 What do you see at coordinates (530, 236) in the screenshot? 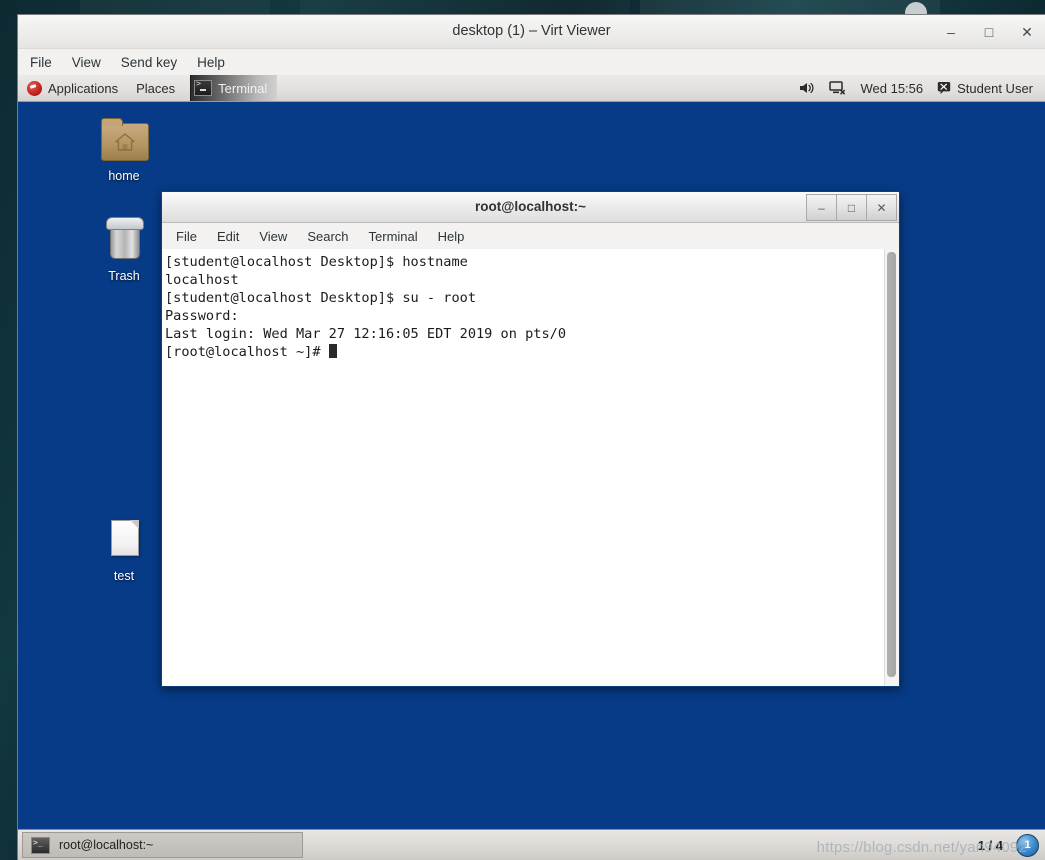
I see `terminal-menubar: File Edit View Search Terminal Help` at bounding box center [530, 236].